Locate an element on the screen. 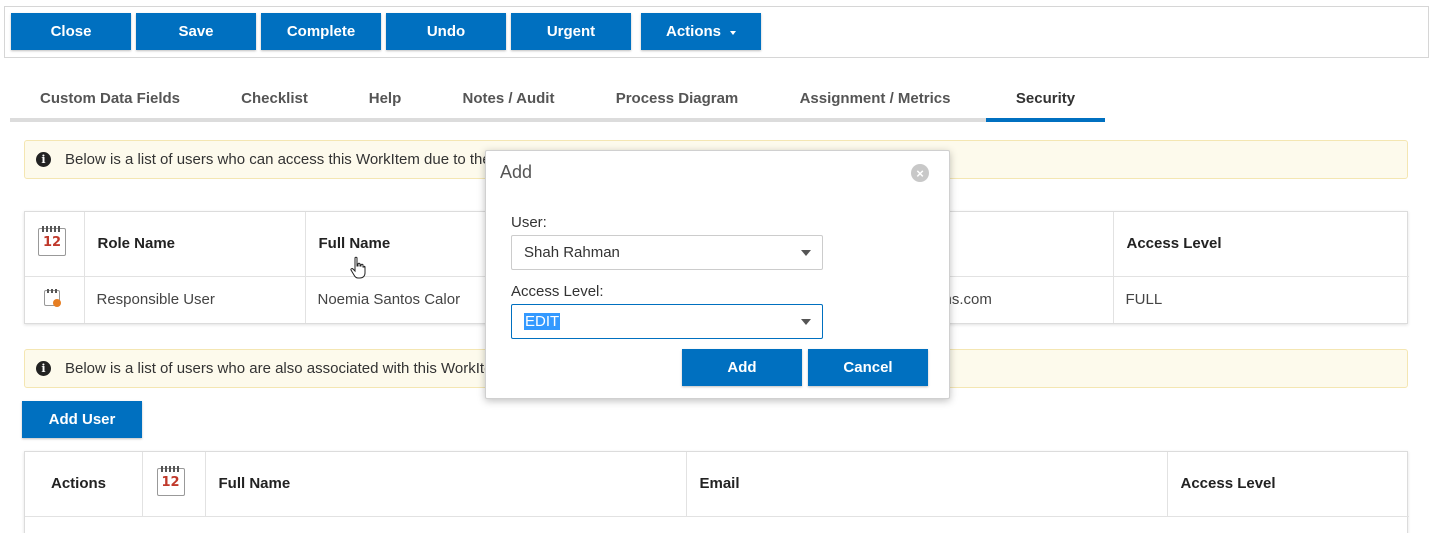 The image size is (1441, 533). role-name-header: Role Name is located at coordinates (195, 244).